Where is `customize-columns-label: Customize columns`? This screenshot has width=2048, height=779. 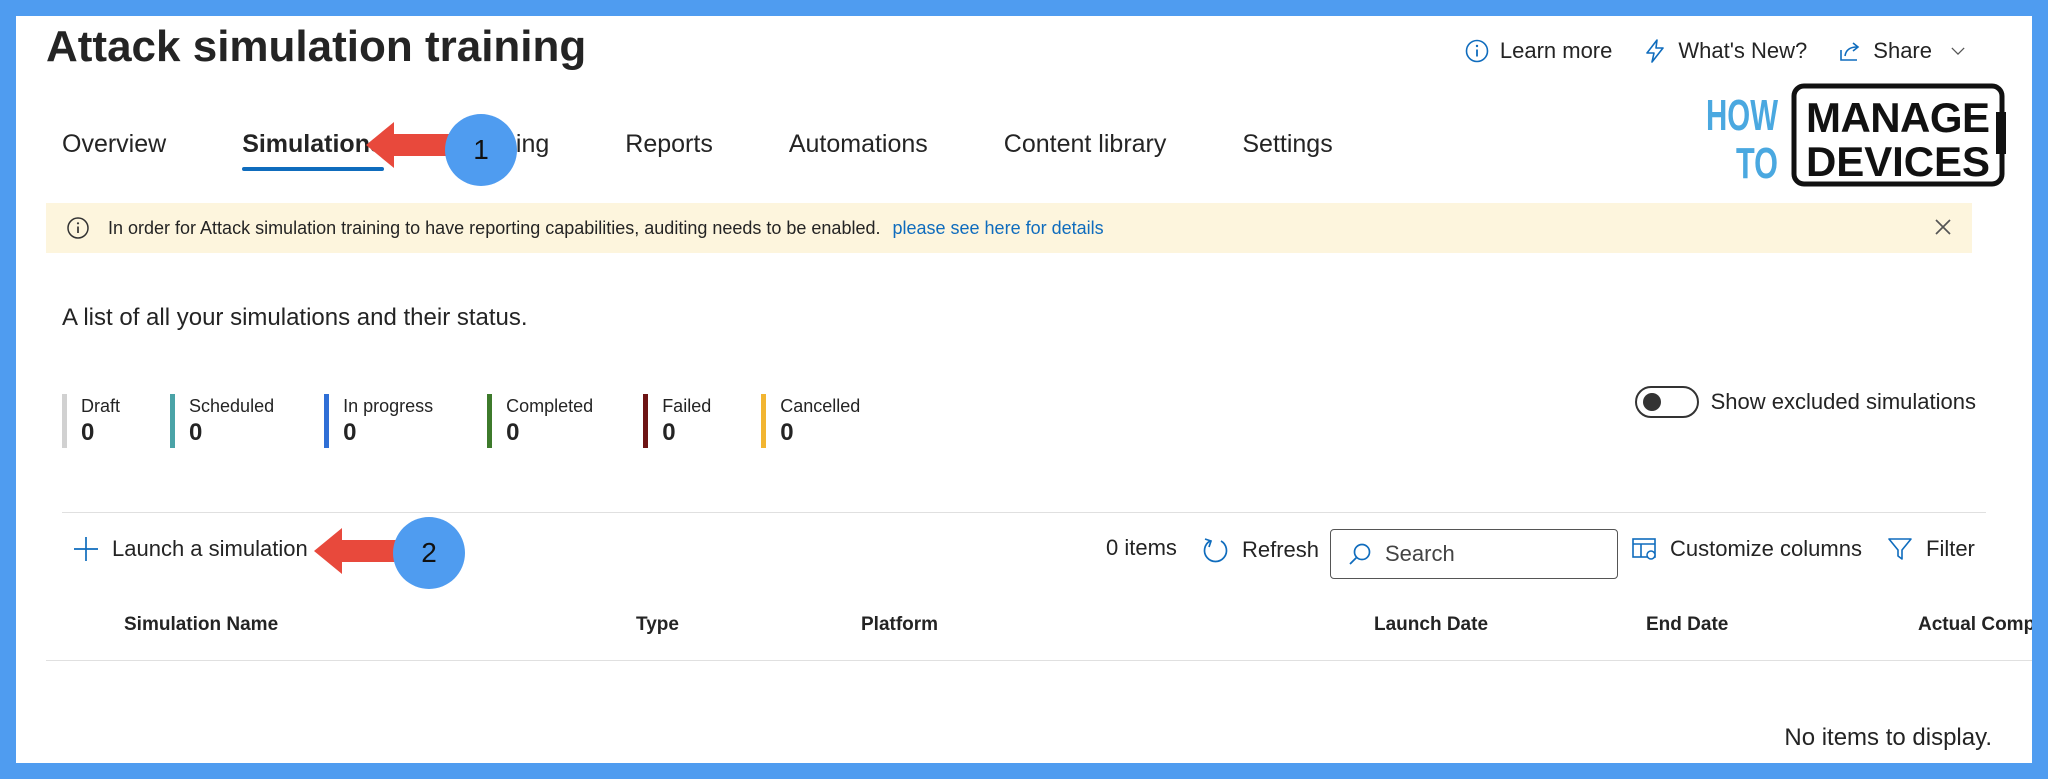 customize-columns-label: Customize columns is located at coordinates (1766, 548).